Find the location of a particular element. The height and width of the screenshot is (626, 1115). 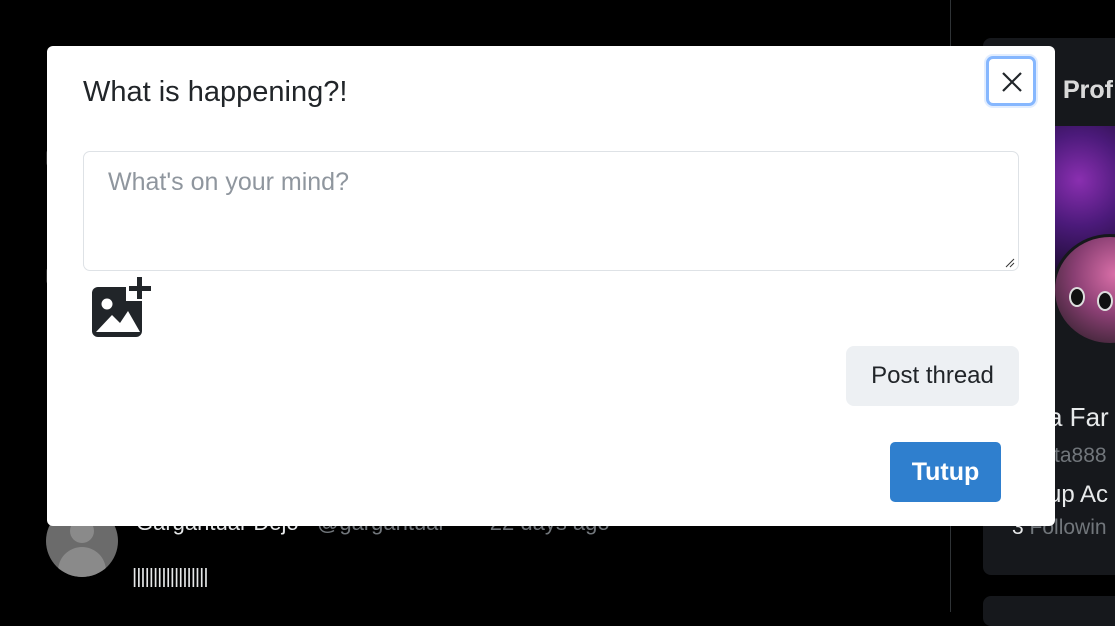

avatar-eye-left is located at coordinates (1077, 297).